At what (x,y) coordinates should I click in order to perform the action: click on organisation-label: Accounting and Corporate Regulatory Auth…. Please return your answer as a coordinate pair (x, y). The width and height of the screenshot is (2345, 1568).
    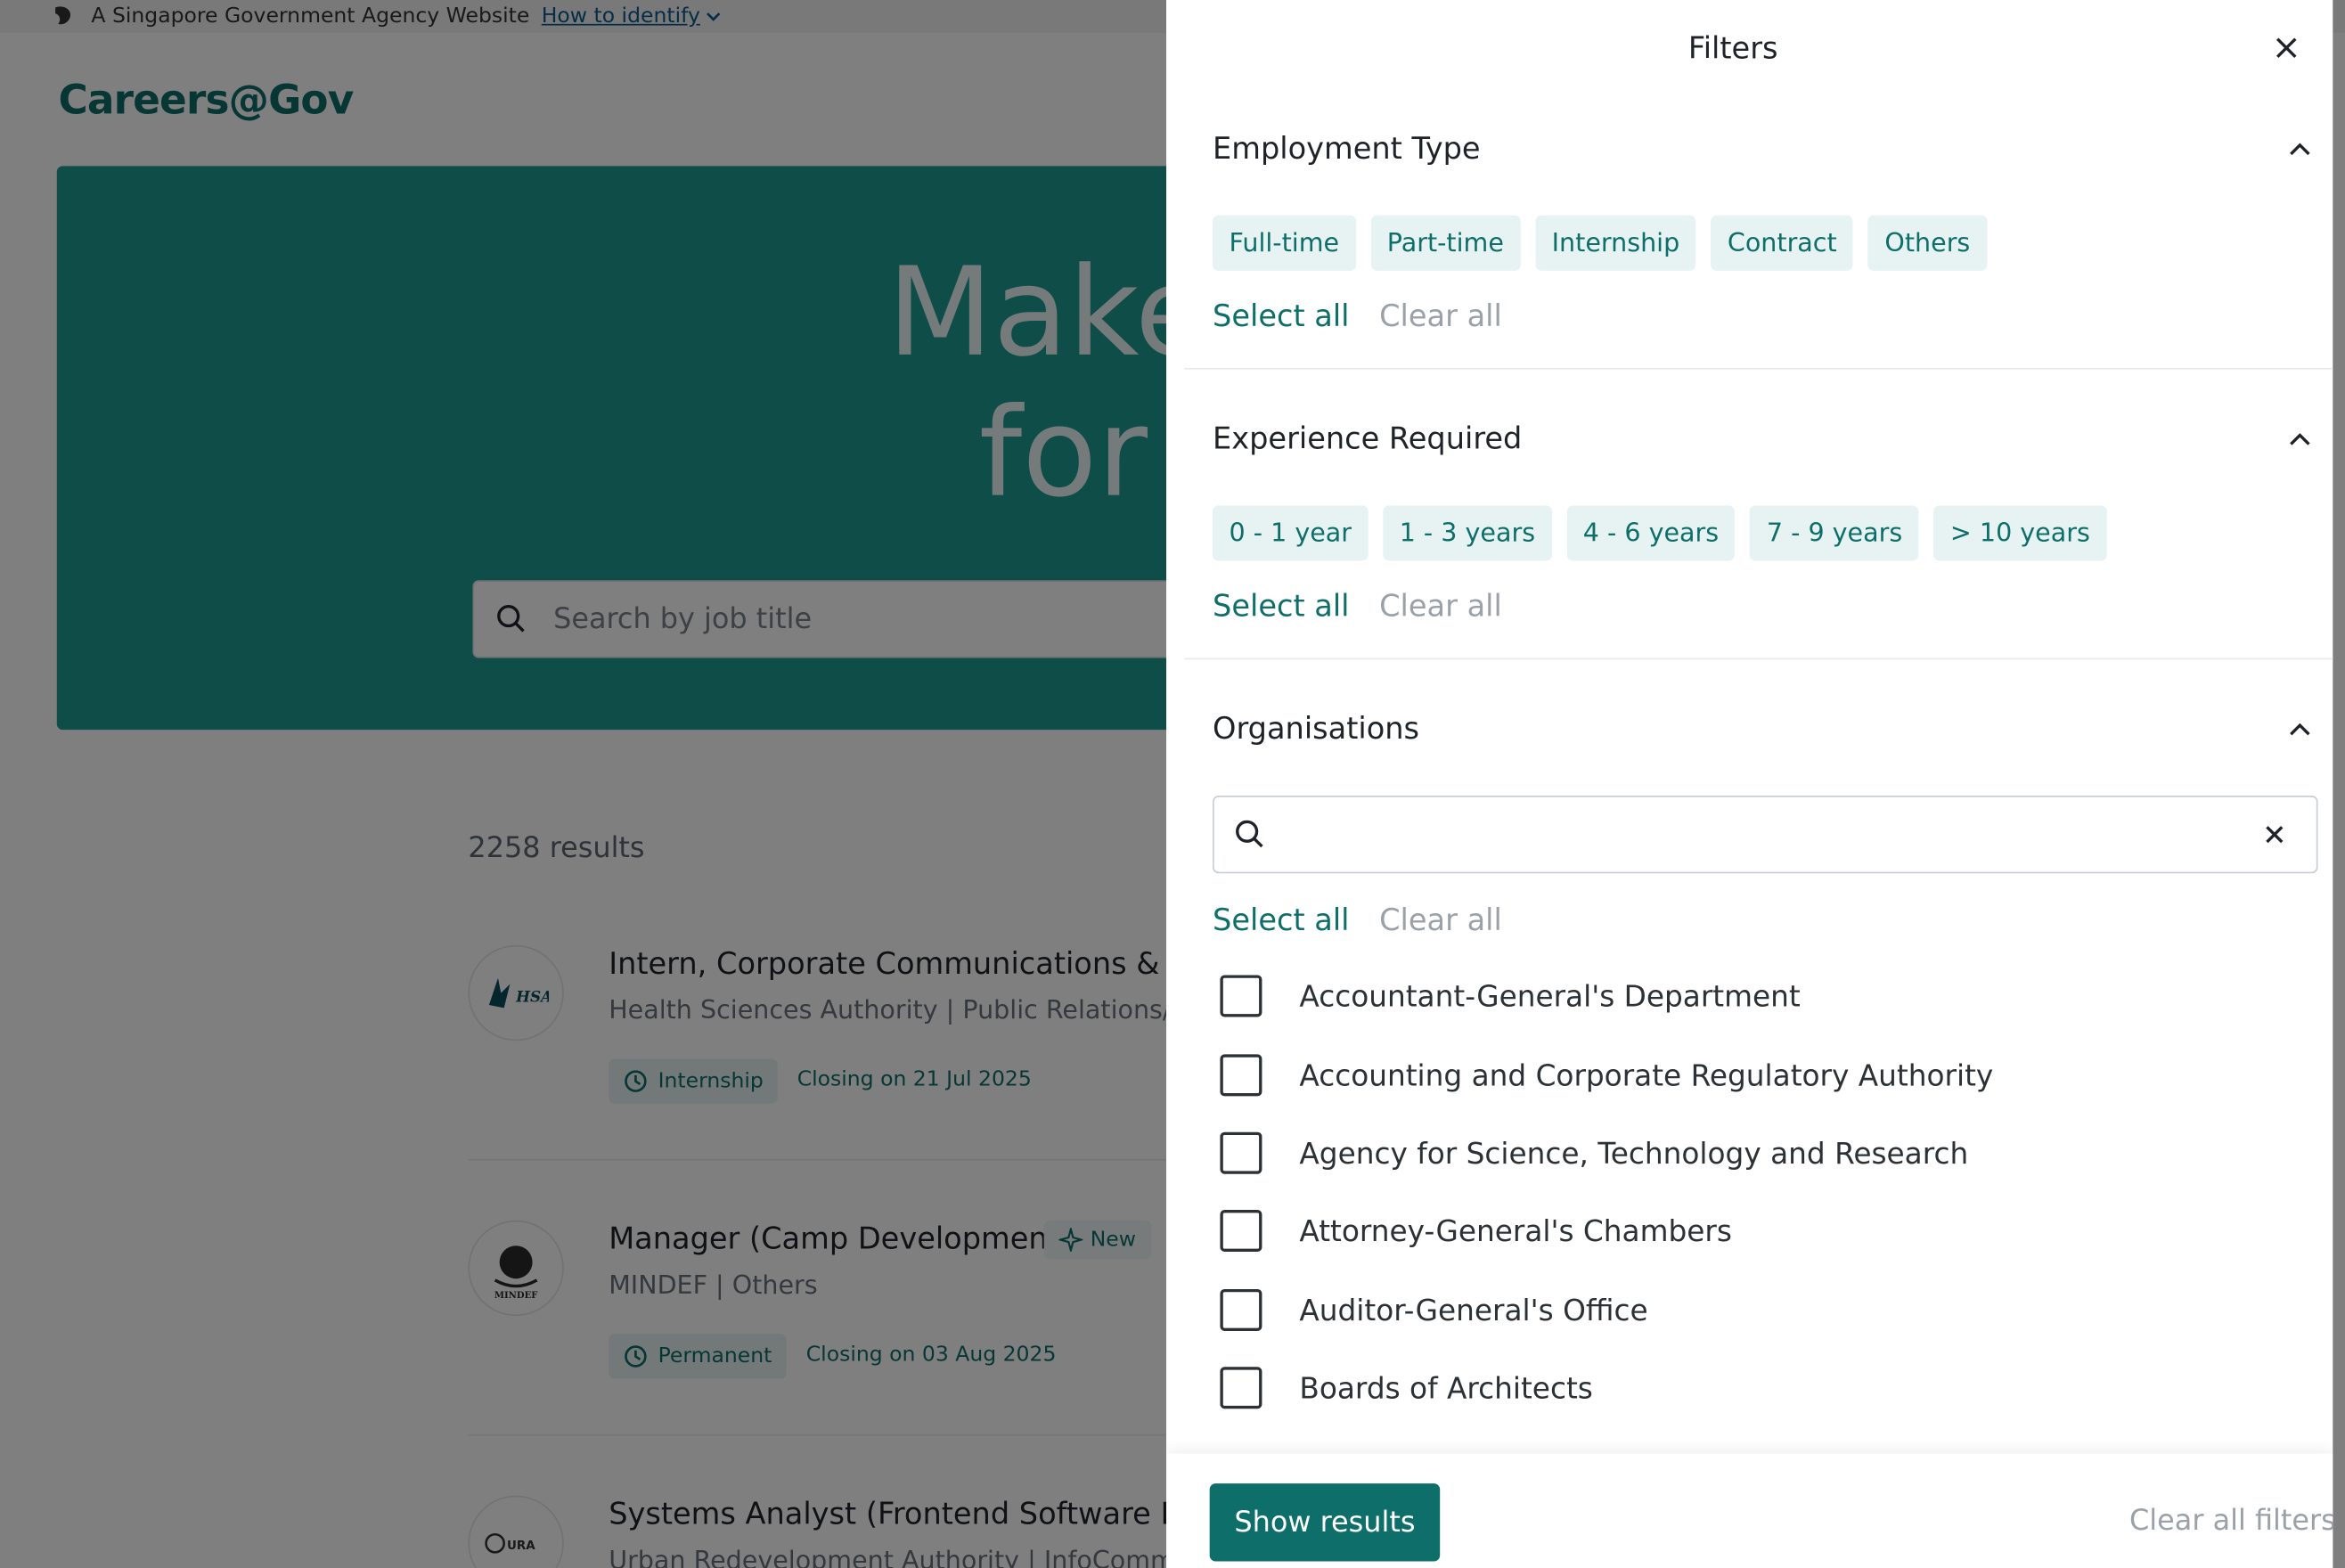
    Looking at the image, I should click on (1647, 1075).